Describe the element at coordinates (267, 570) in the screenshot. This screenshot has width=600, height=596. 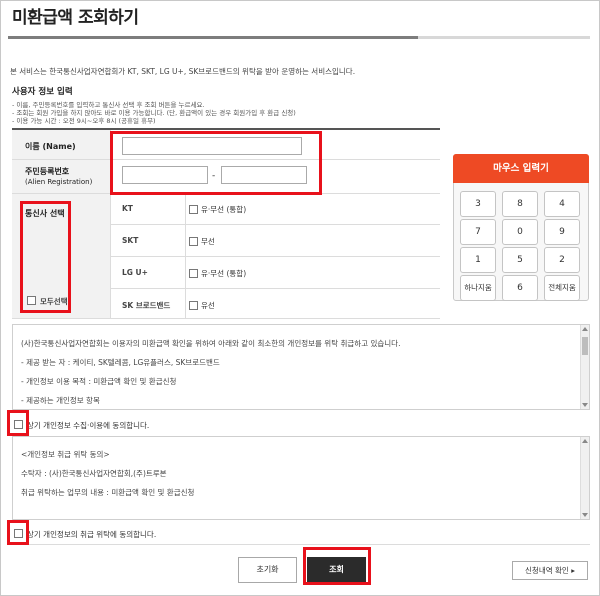
I see `reset-button: 초기화` at that location.